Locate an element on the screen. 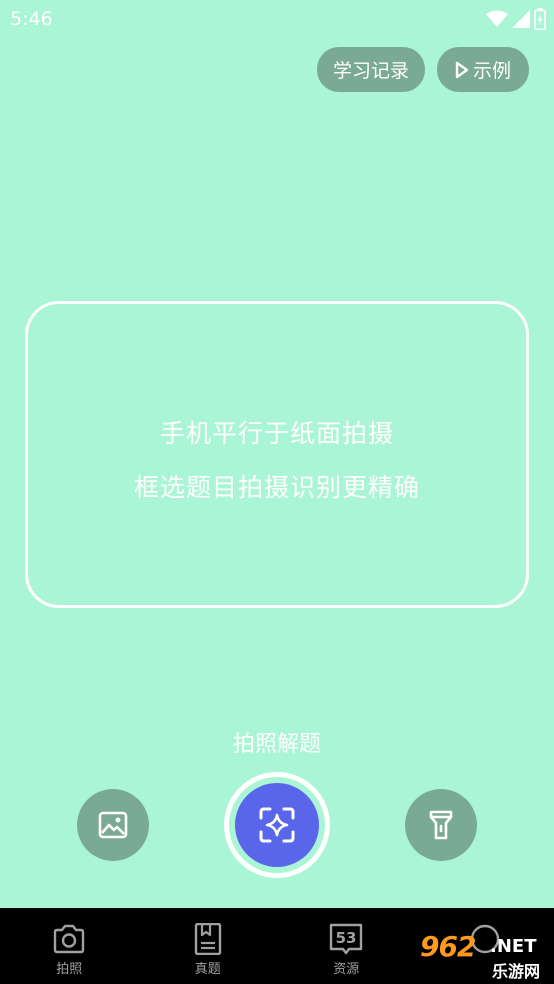 This screenshot has width=554, height=984. example-button: 示例 is located at coordinates (483, 69).